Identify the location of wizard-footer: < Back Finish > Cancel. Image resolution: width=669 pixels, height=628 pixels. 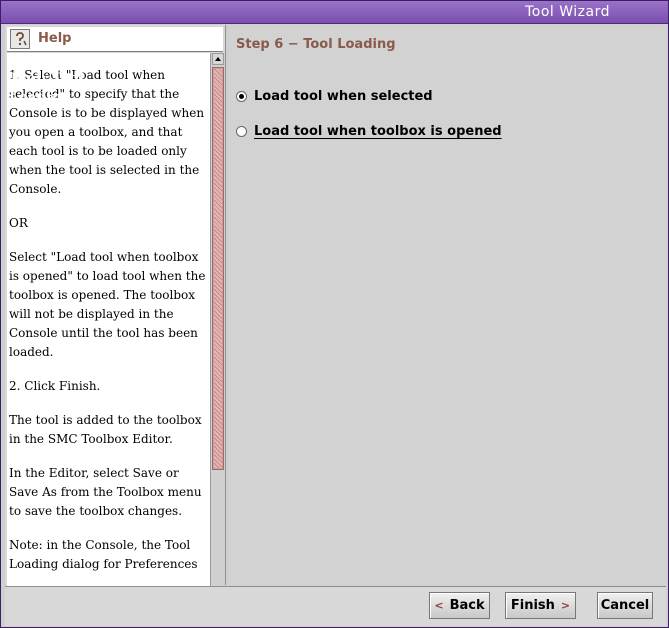
(335, 606).